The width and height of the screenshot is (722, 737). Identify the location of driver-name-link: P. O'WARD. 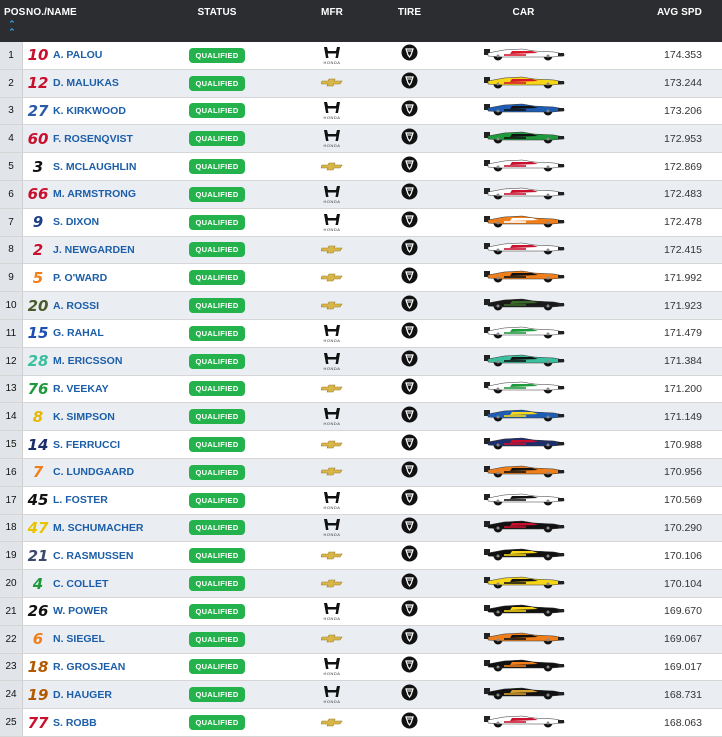
(98, 278).